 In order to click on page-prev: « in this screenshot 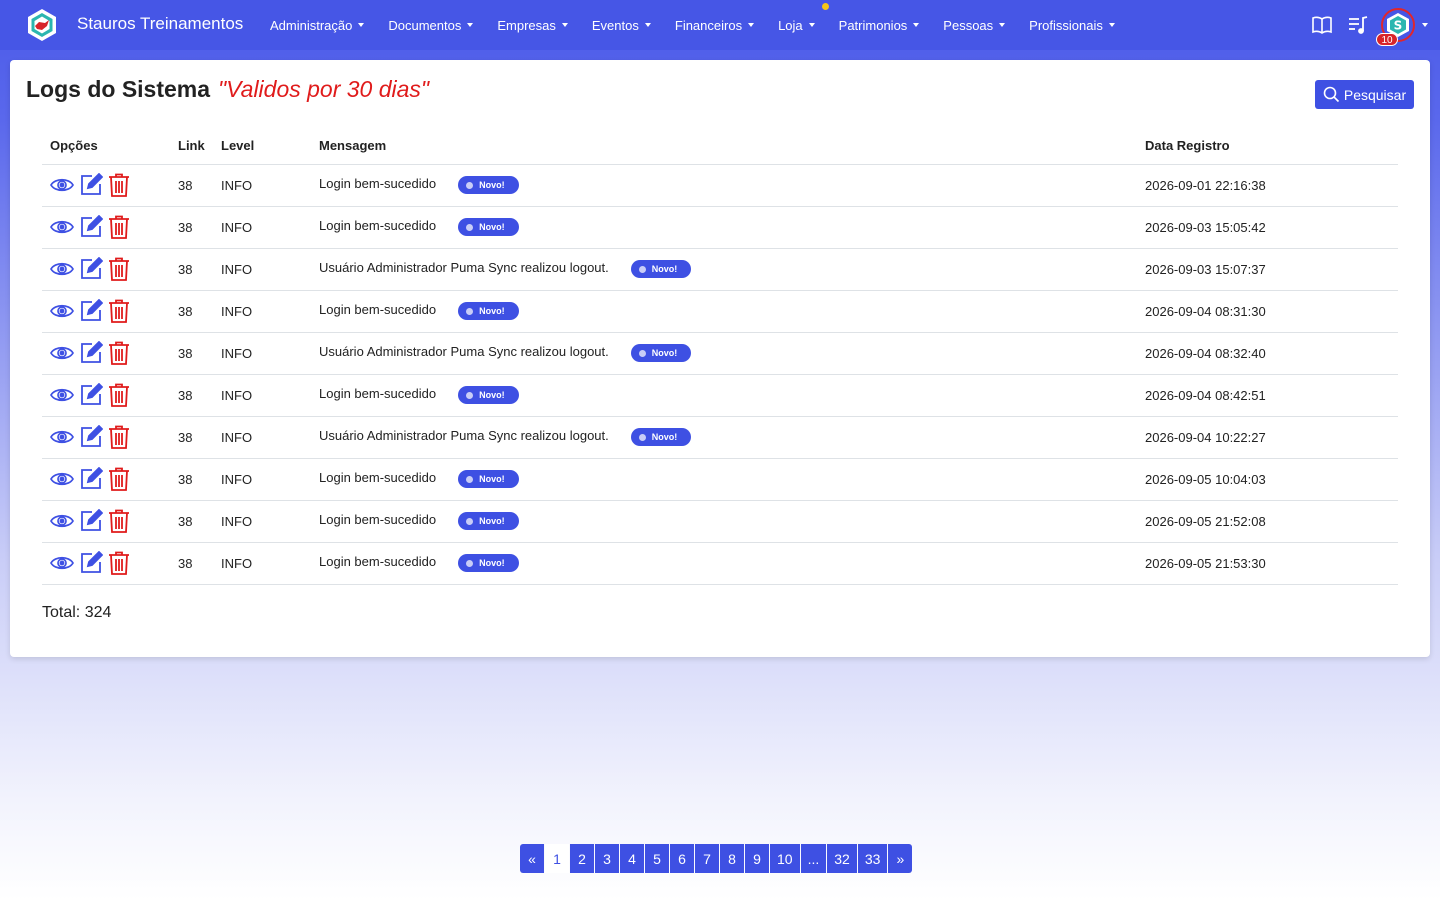, I will do `click(532, 858)`.